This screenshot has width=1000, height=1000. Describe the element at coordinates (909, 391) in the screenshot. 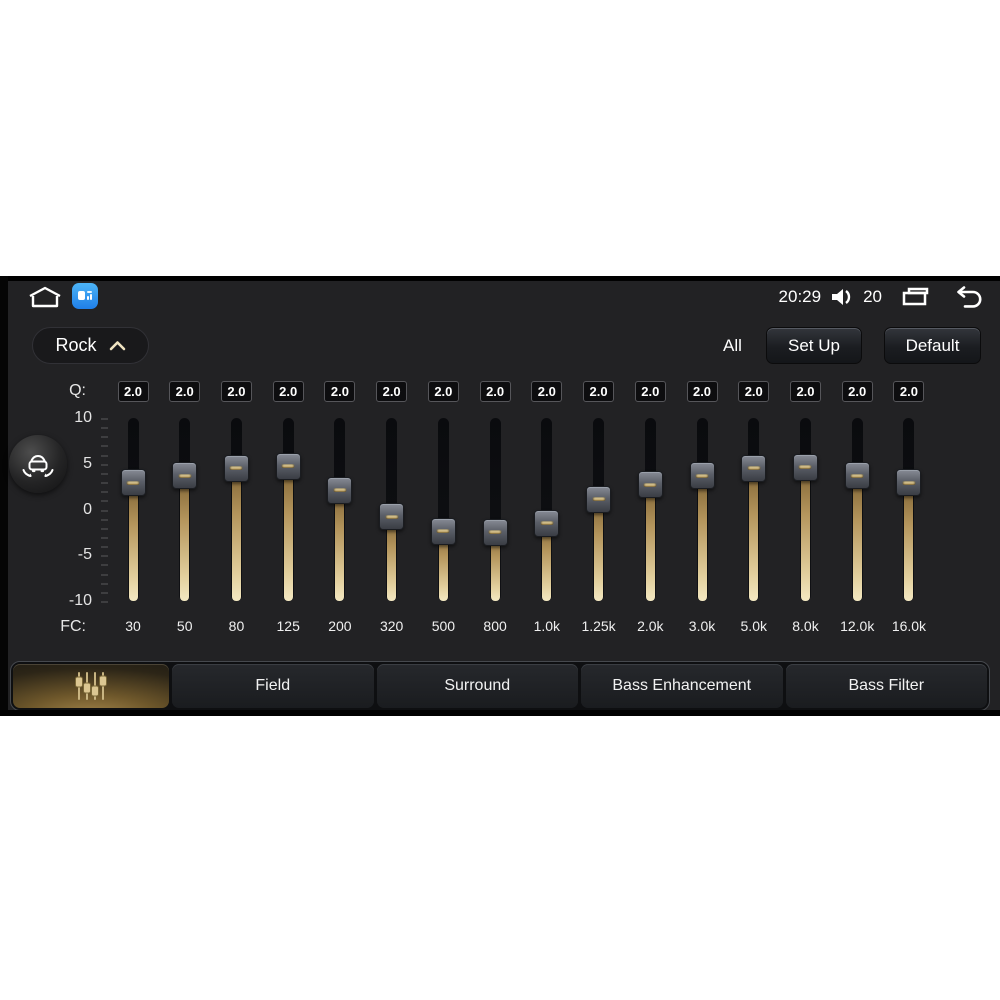

I see `q-value-16.0k: 2.0` at that location.